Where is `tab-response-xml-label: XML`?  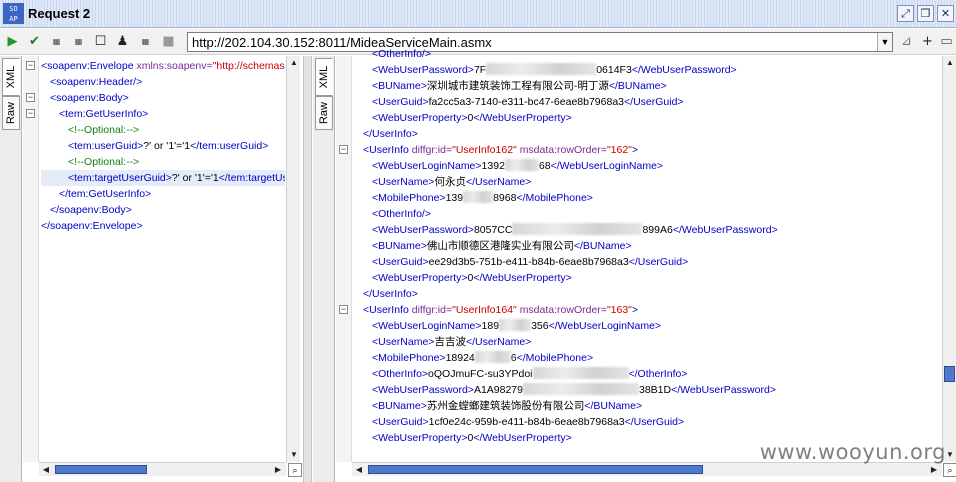
tab-response-xml-label: XML is located at coordinates (324, 77).